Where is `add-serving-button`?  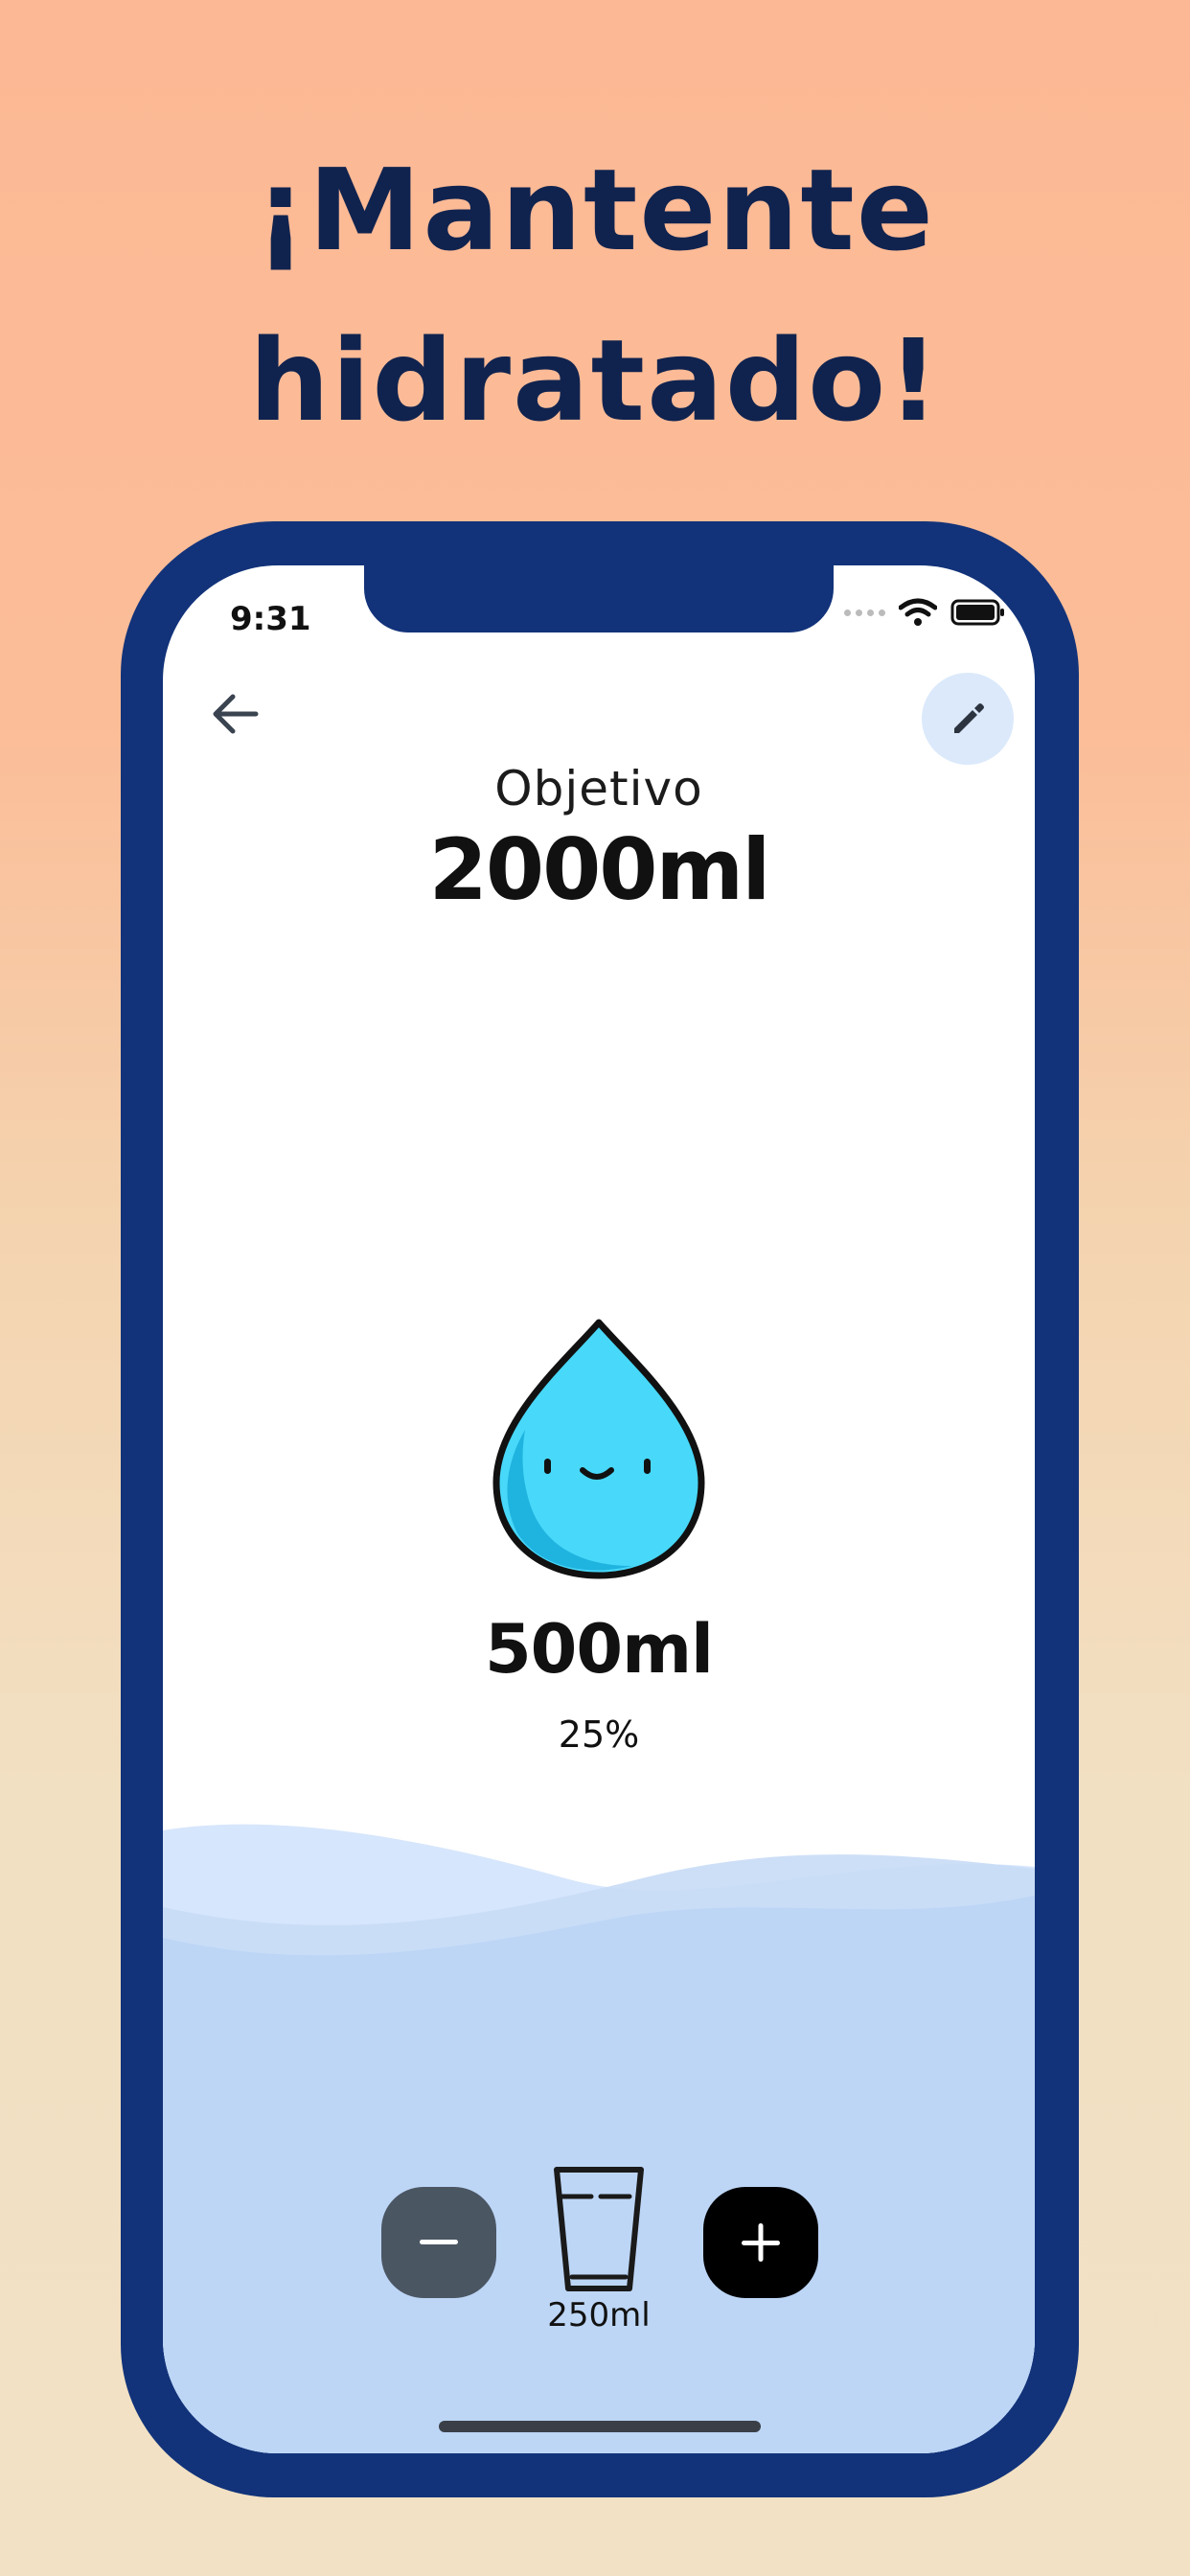 add-serving-button is located at coordinates (761, 2242).